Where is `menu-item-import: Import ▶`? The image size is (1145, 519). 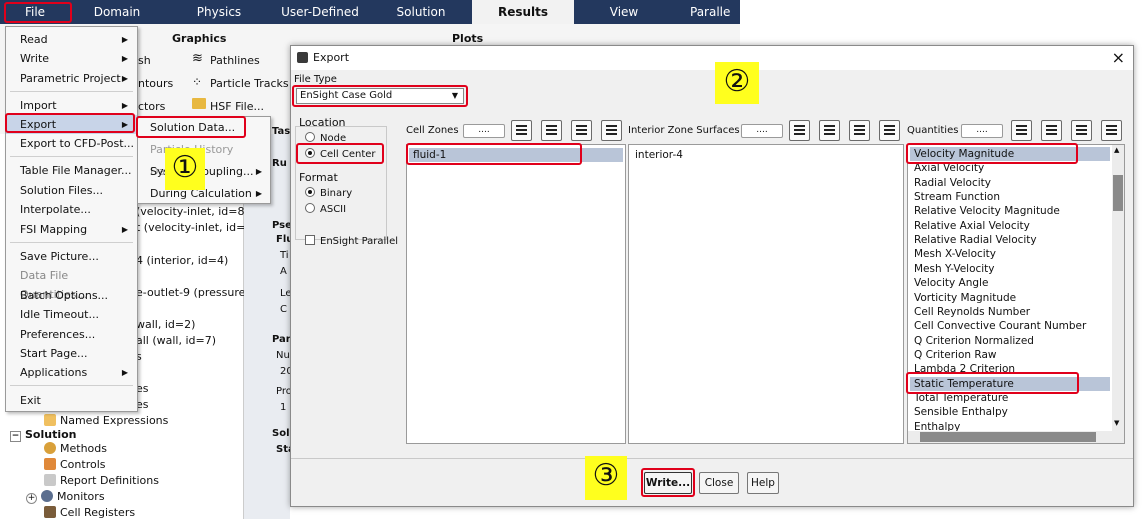
menu-item-import: Import ▶ is located at coordinates (71, 105).